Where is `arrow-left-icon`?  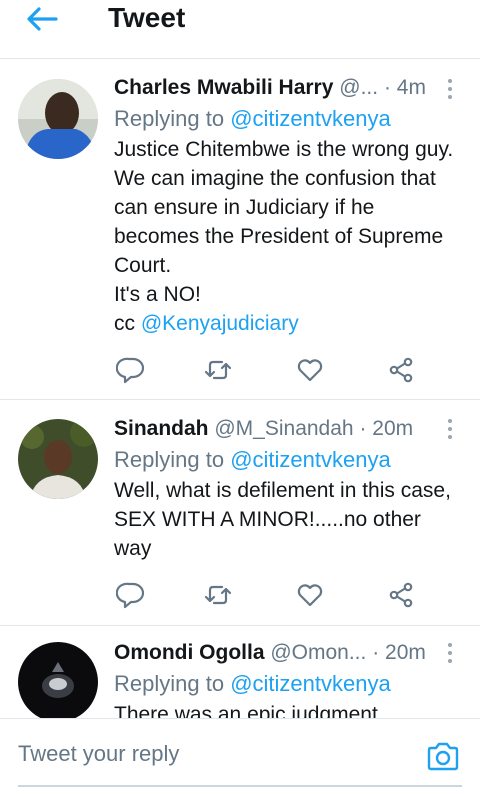 arrow-left-icon is located at coordinates (42, 19).